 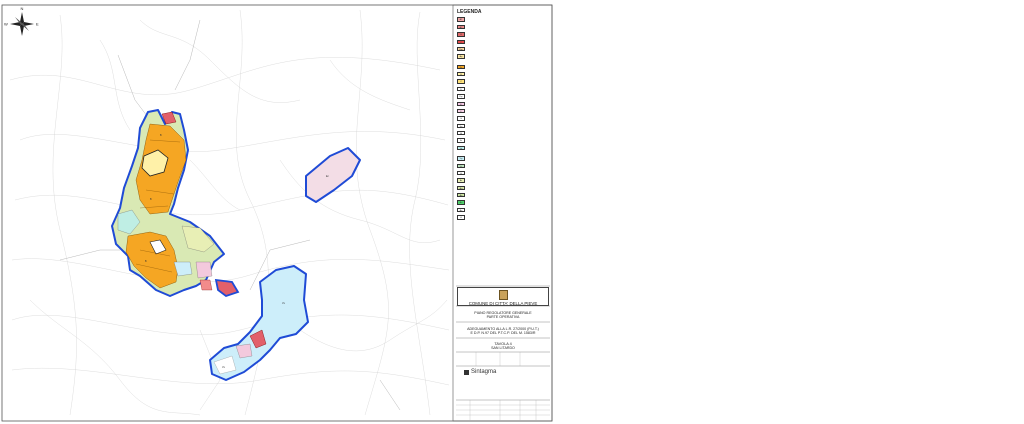 What do you see at coordinates (461, 19) in the screenshot?
I see `legend-swatch: A1` at bounding box center [461, 19].